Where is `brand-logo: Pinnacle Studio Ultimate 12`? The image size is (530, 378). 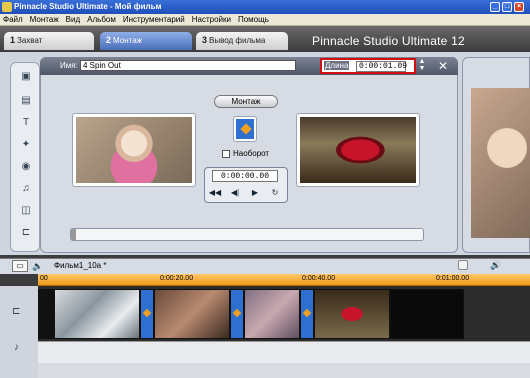
brand-logo: Pinnacle Studio Ultimate 12 is located at coordinates (388, 41).